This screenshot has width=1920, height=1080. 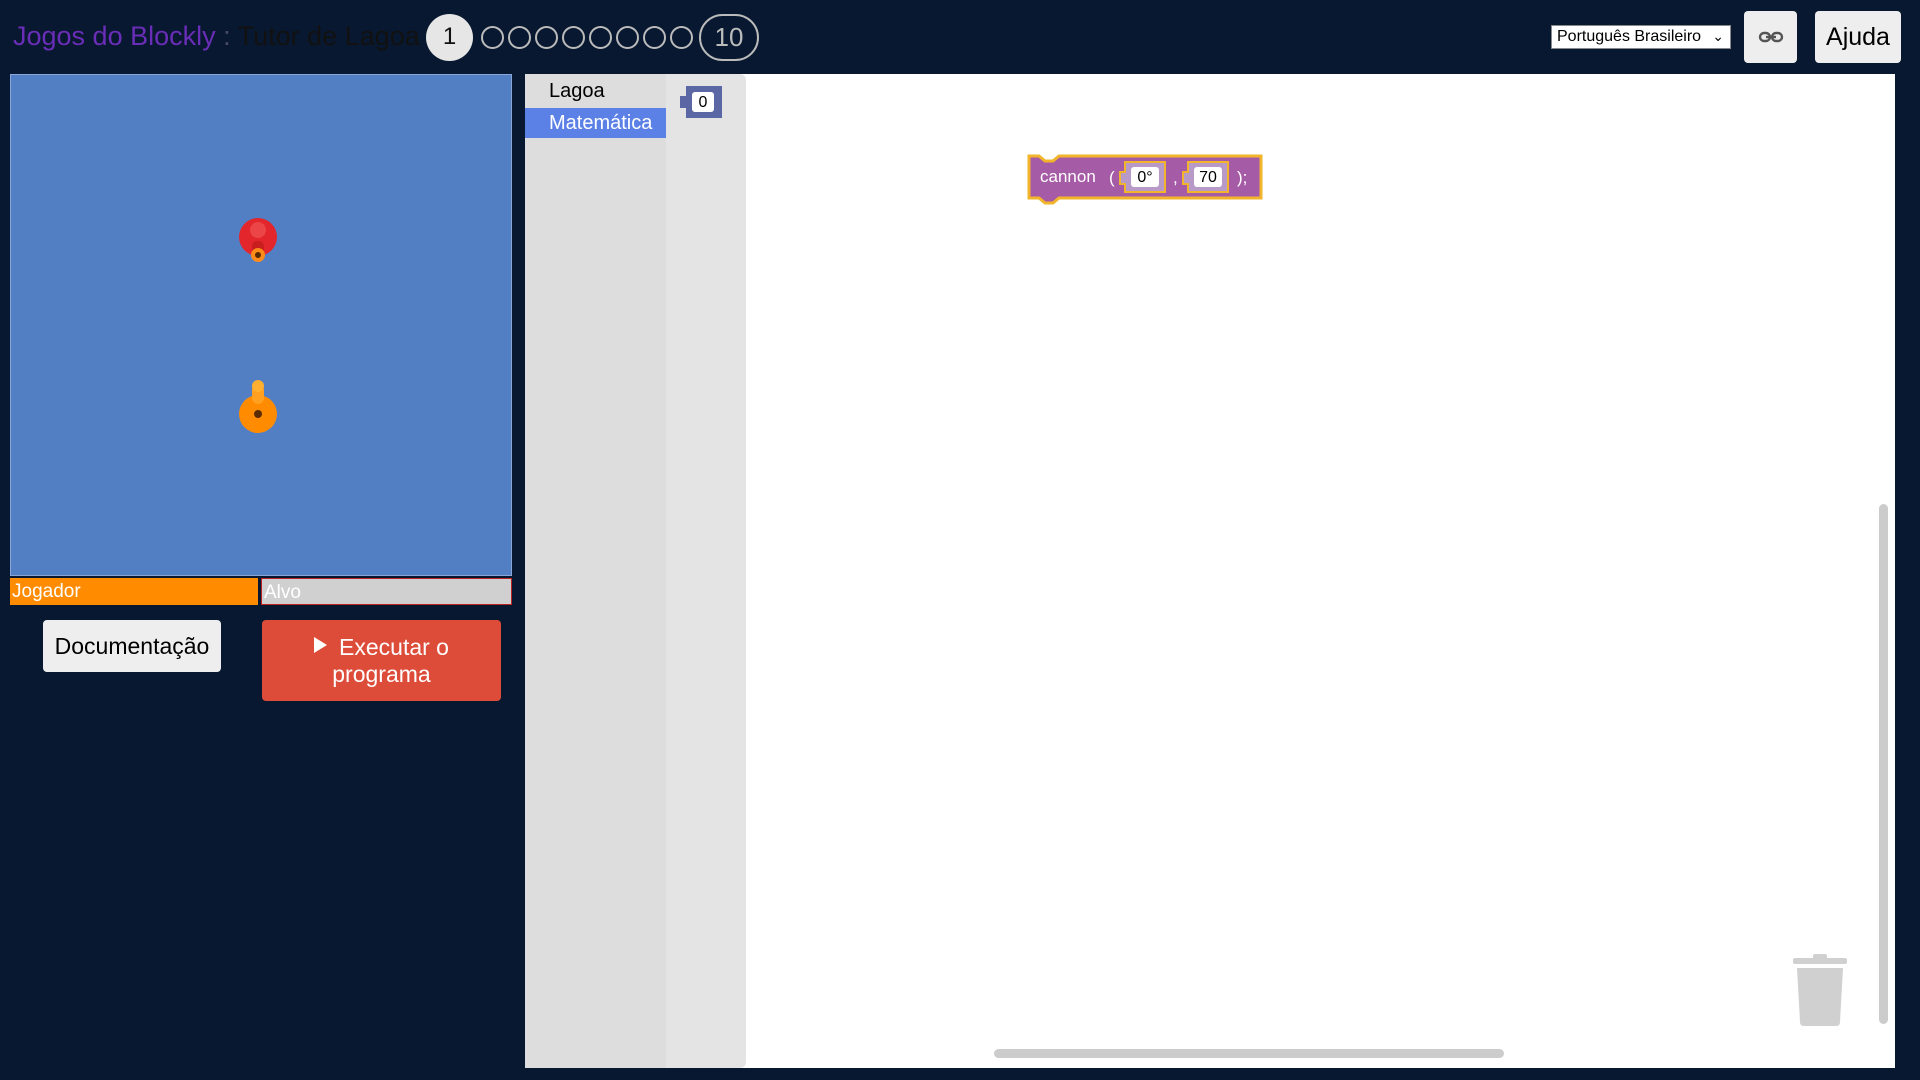 What do you see at coordinates (328, 36) in the screenshot?
I see `game-title: Tutor de Lagoa` at bounding box center [328, 36].